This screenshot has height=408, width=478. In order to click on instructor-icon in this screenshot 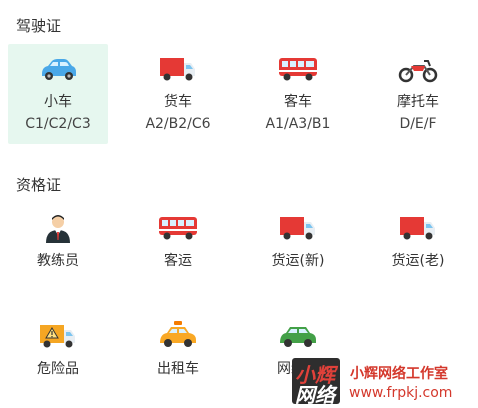, I will do `click(58, 228)`.